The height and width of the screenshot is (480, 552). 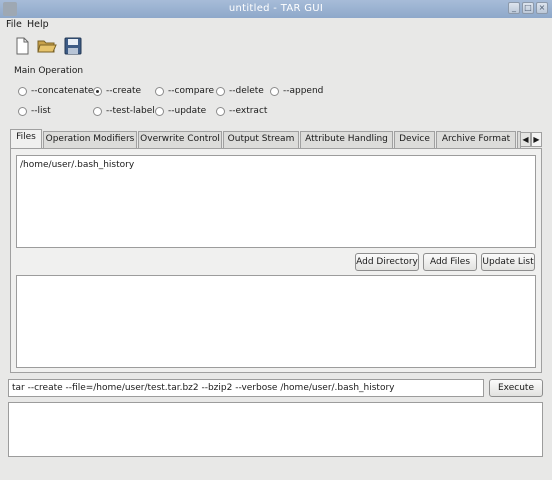 What do you see at coordinates (41, 111) in the screenshot?
I see `radio-label: --list` at bounding box center [41, 111].